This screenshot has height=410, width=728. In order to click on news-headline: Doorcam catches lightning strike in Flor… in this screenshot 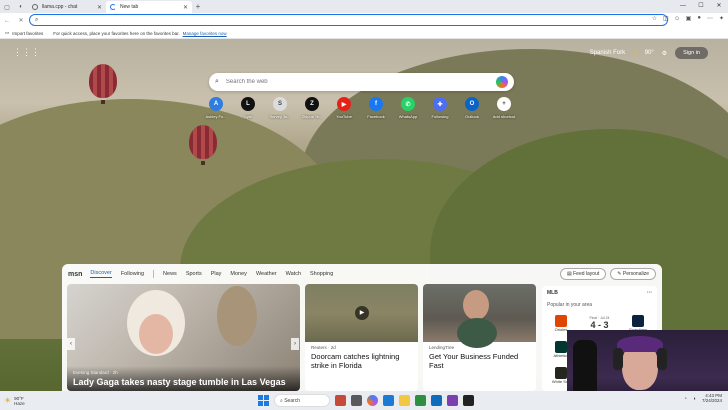, I will do `click(361, 361)`.